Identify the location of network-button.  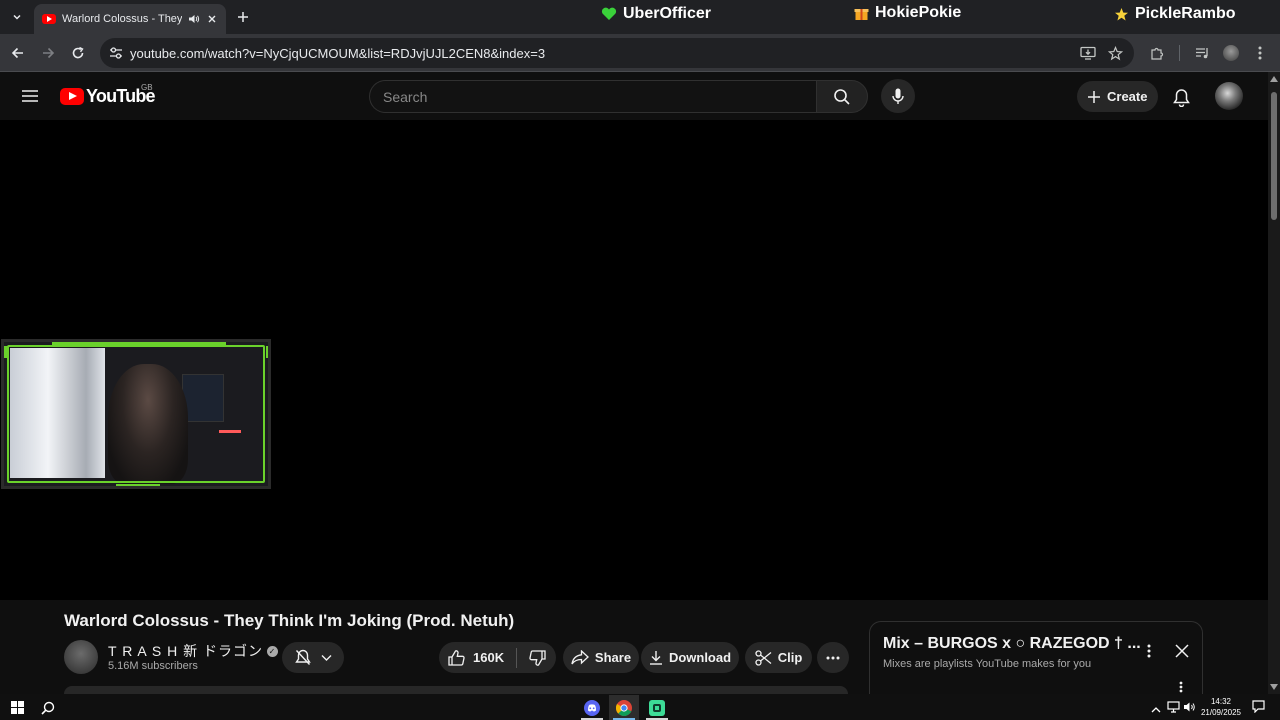
(1173, 709).